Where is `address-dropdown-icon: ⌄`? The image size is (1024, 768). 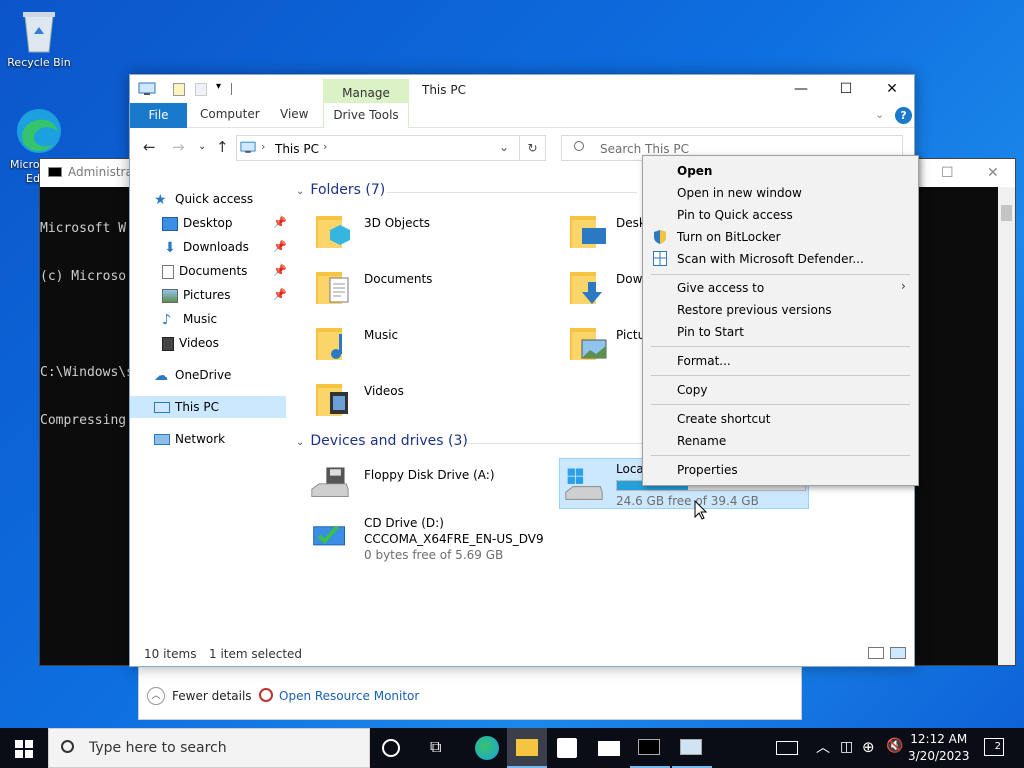
address-dropdown-icon: ⌄ is located at coordinates (504, 147).